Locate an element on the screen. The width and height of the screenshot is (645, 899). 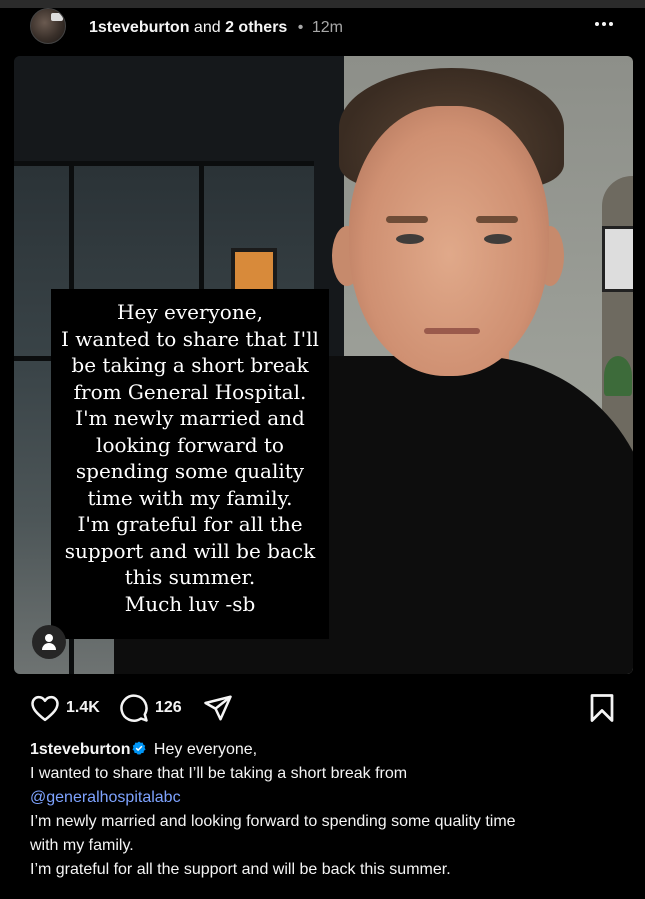
share-icon is located at coordinates (218, 708).